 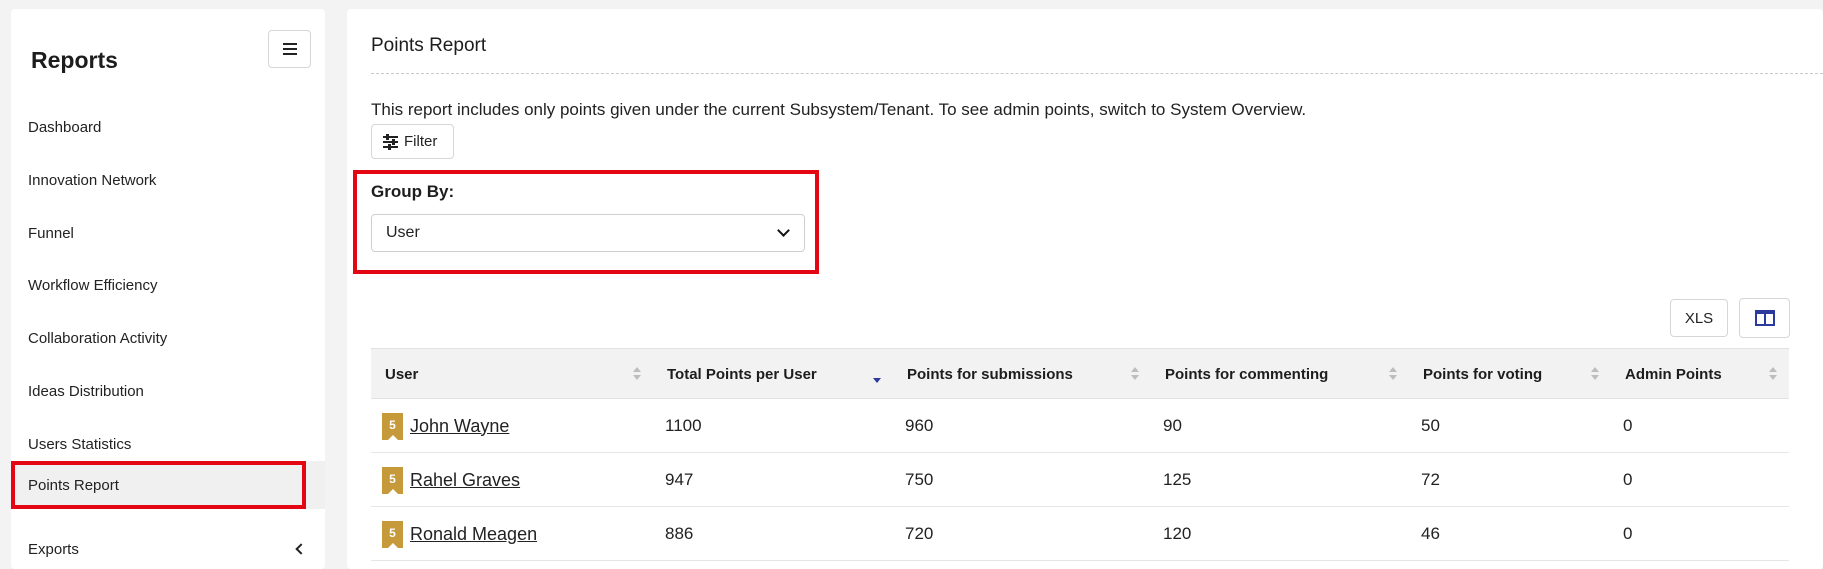 What do you see at coordinates (919, 479) in the screenshot?
I see `submissions-cell: 750` at bounding box center [919, 479].